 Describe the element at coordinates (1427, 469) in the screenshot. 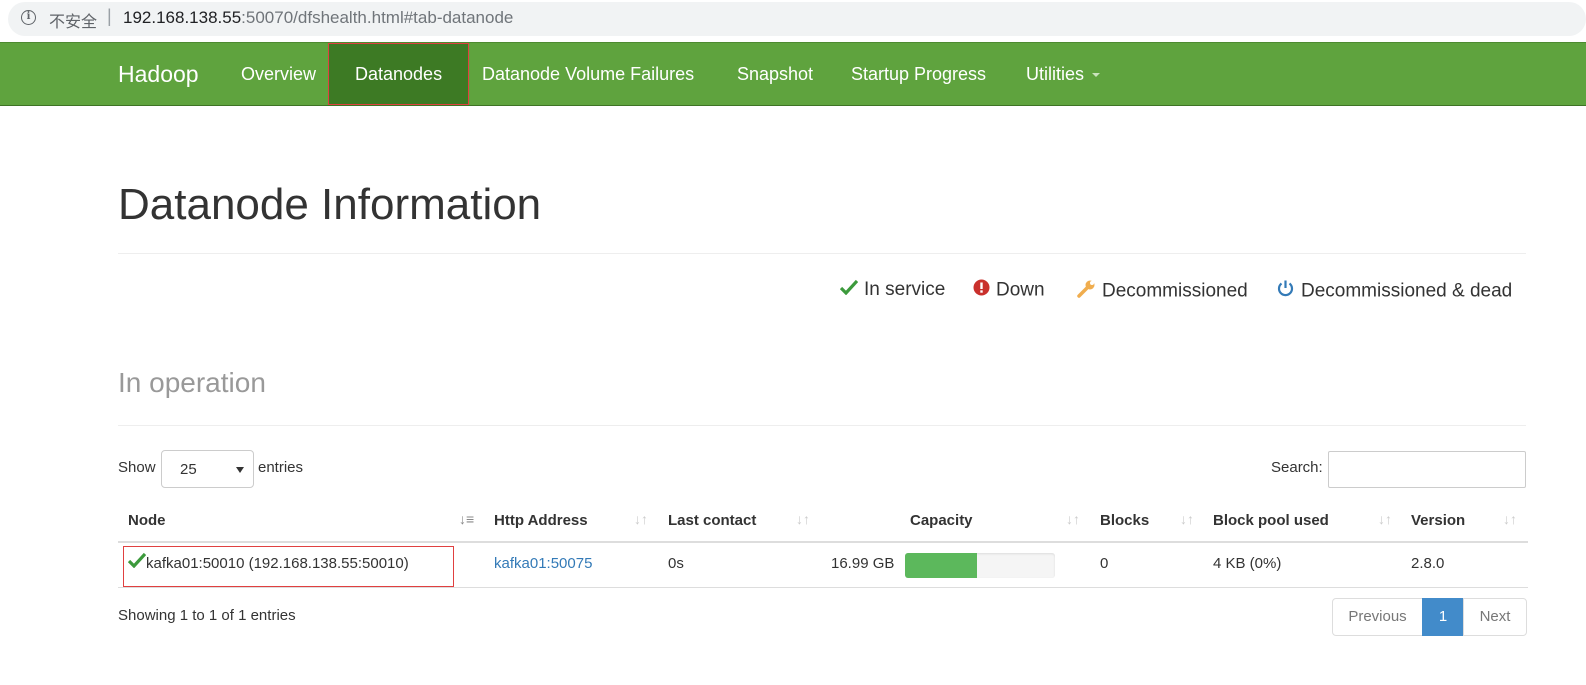

I see `search-input` at that location.